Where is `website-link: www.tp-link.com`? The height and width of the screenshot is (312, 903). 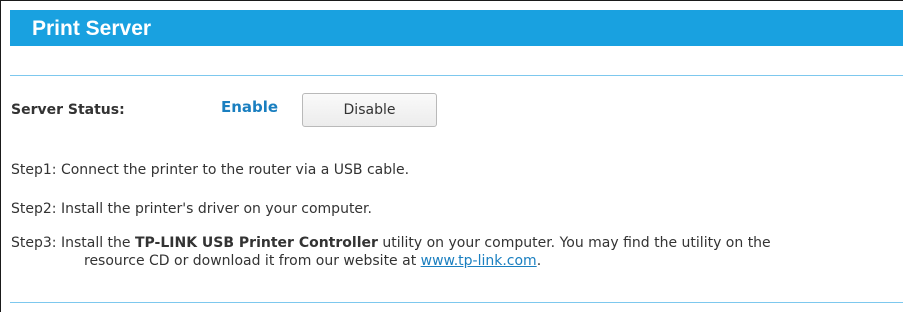
website-link: www.tp-link.com is located at coordinates (479, 261).